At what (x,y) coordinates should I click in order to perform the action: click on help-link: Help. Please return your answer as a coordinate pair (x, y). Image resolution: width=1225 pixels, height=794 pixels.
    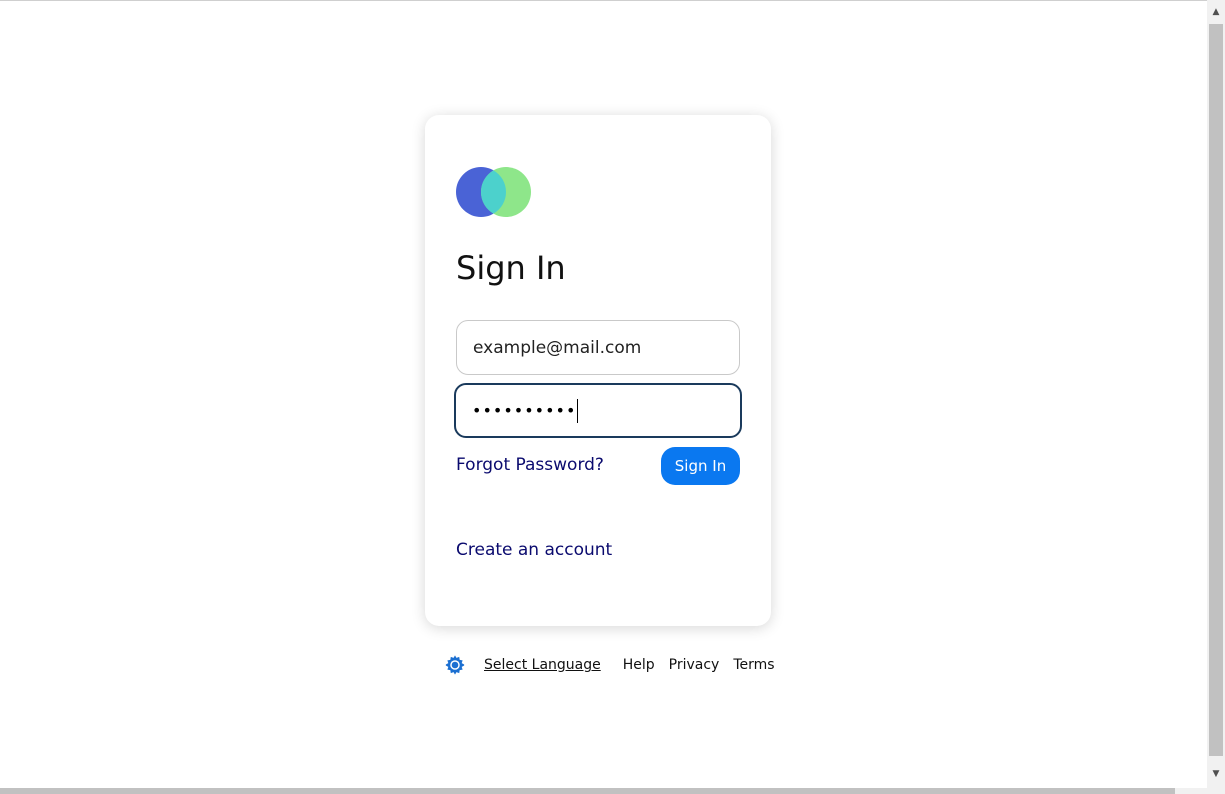
    Looking at the image, I should click on (639, 665).